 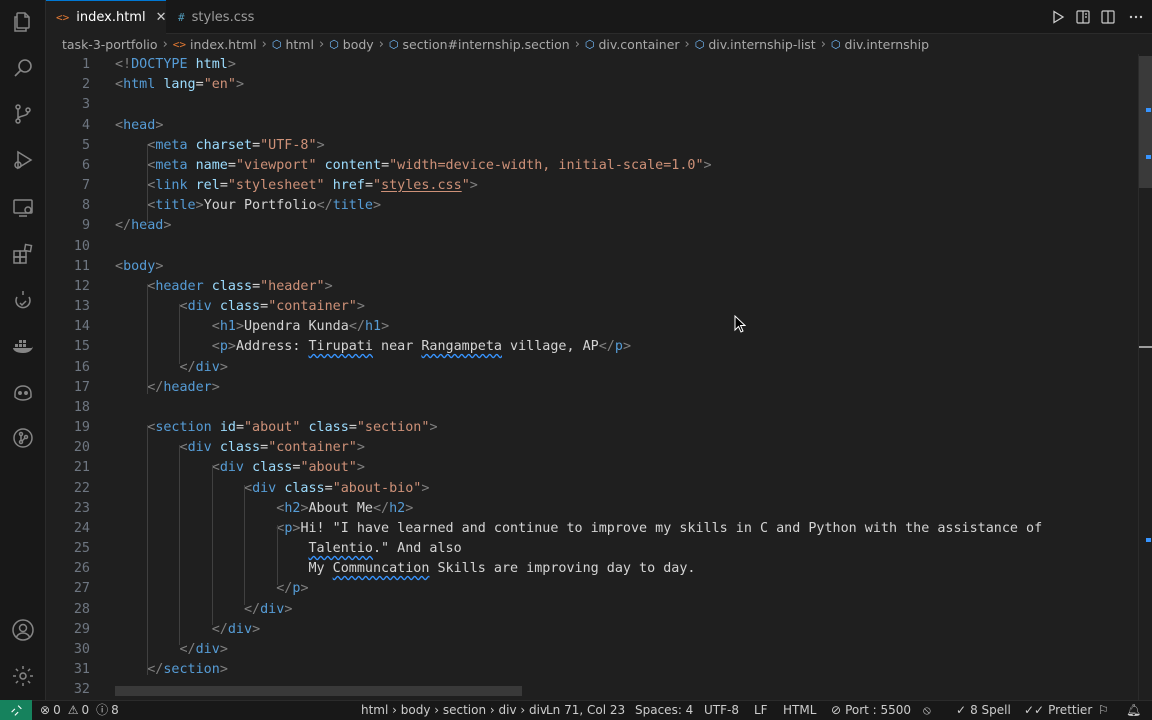 I want to click on line-number: 30, so click(x=81, y=649).